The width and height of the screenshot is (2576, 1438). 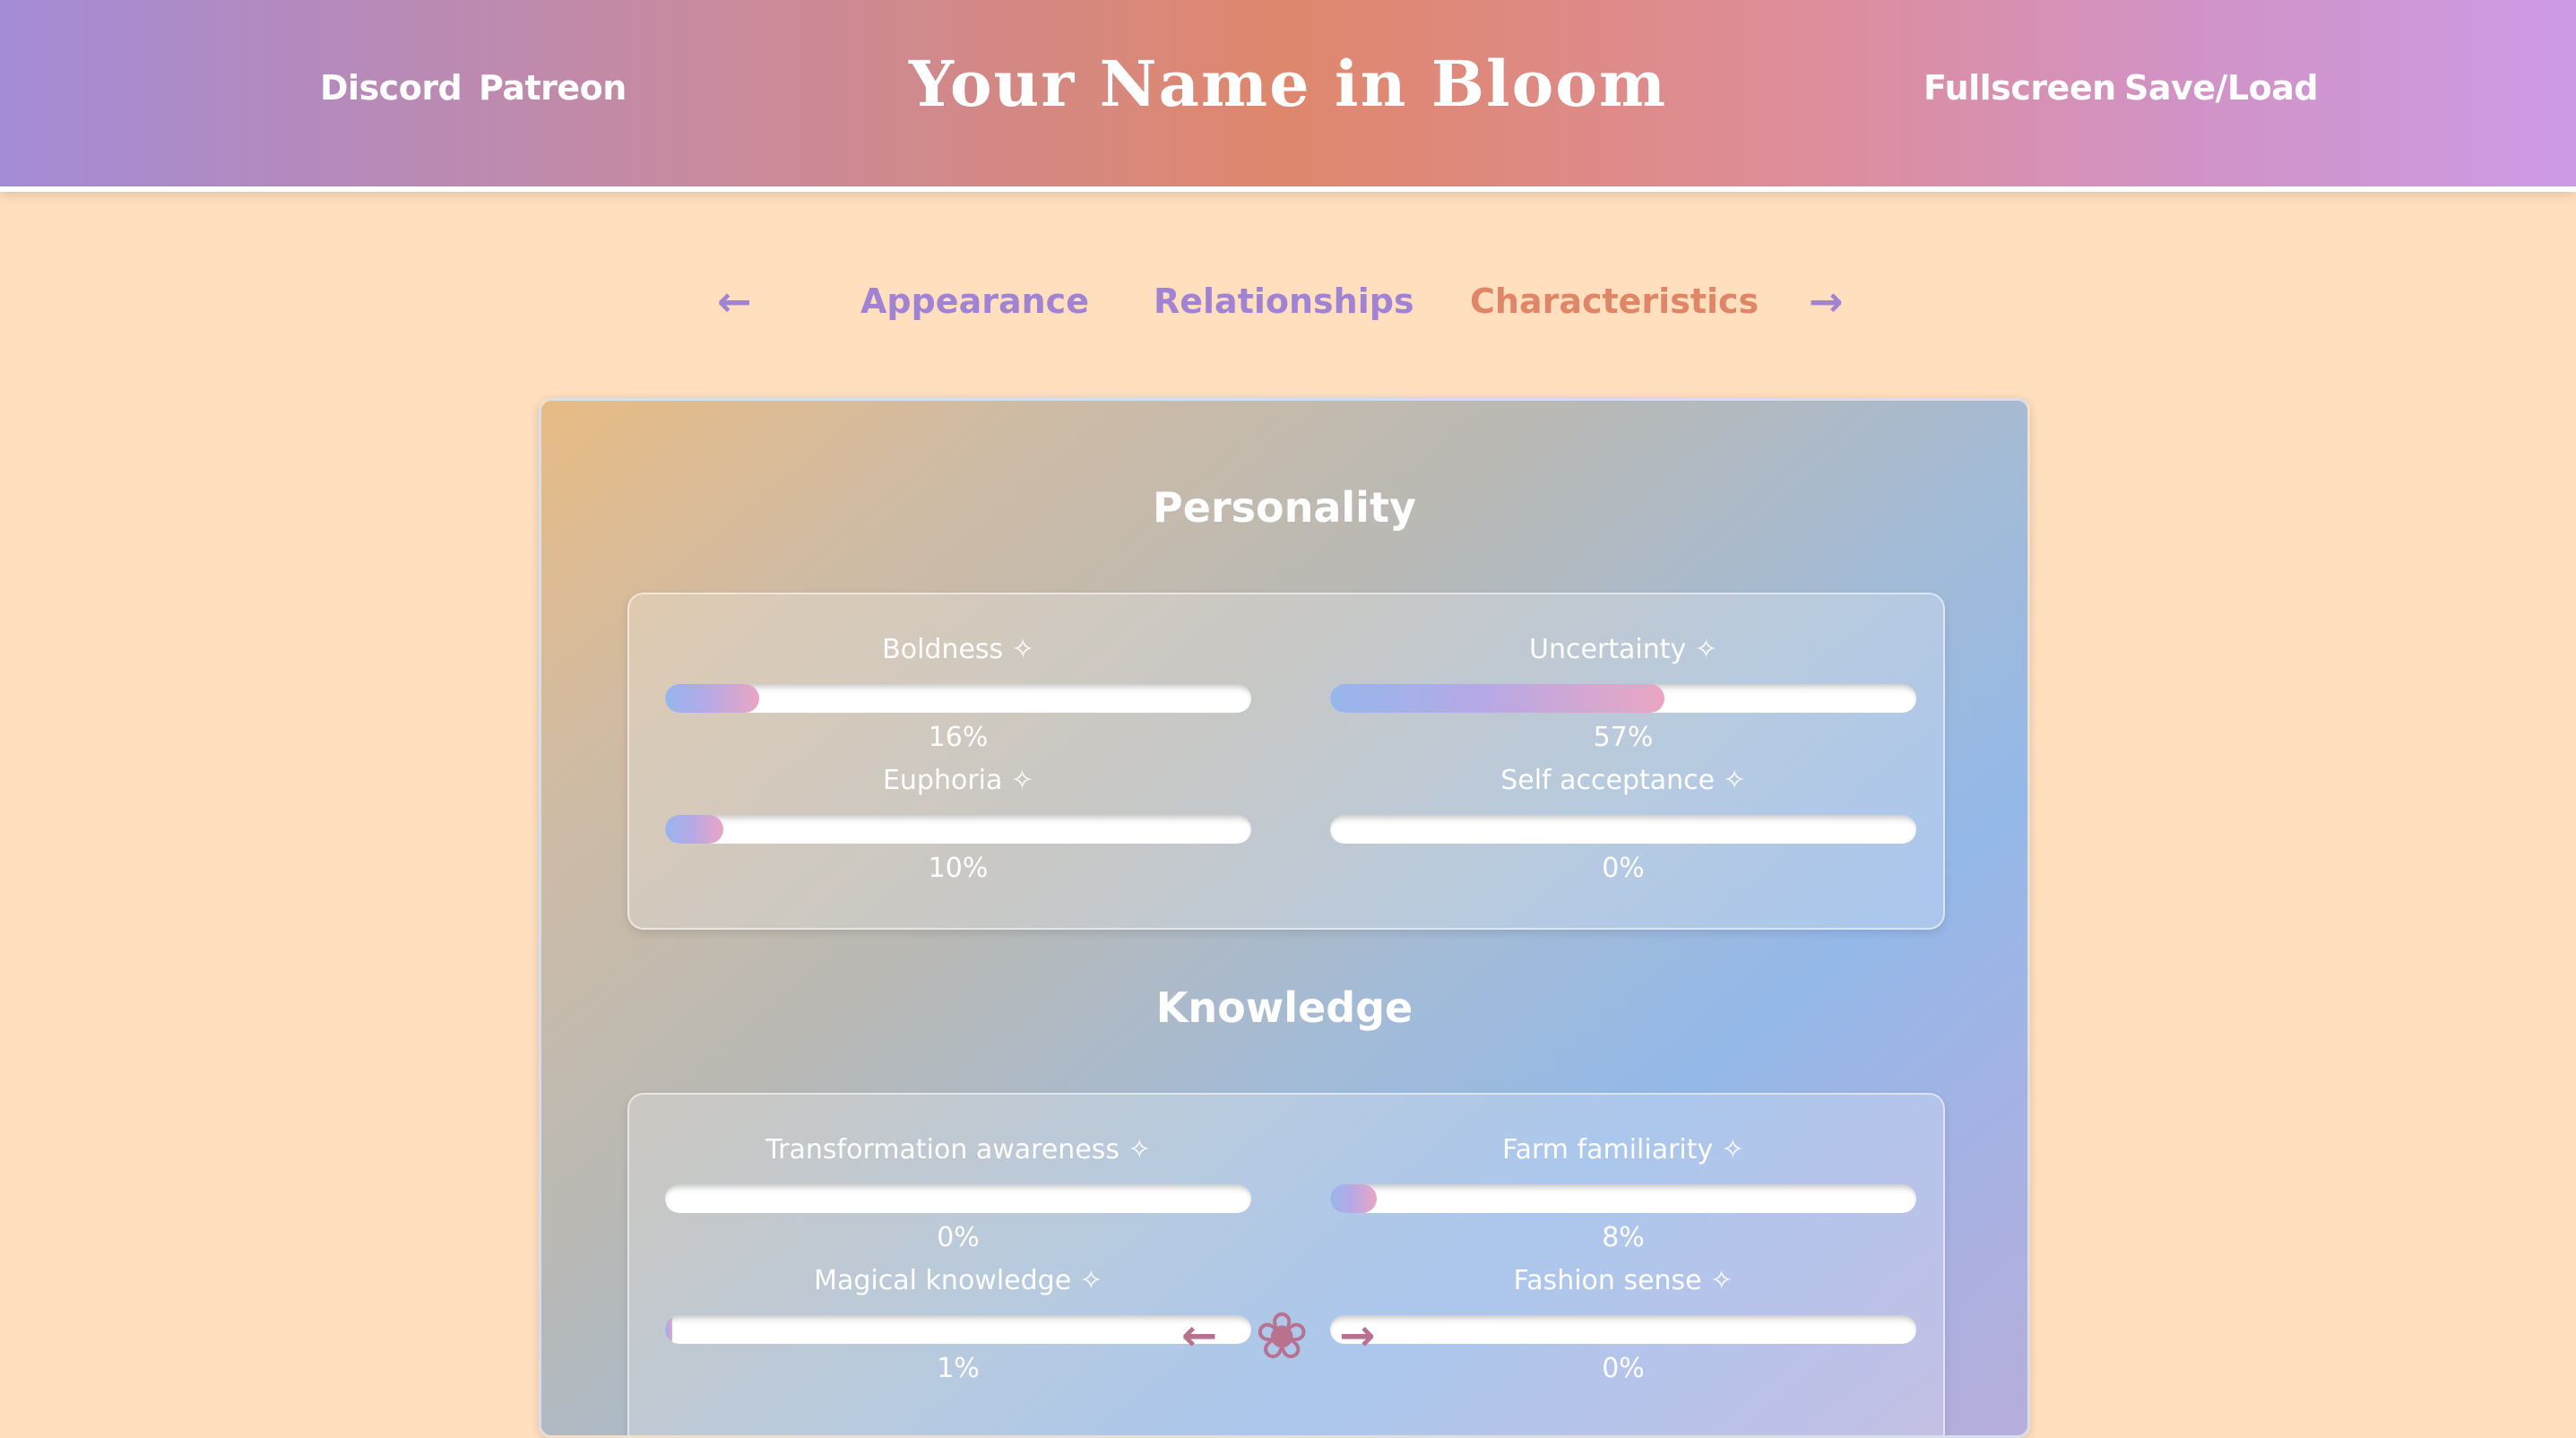 I want to click on stat-self-acceptance: Self acceptance ✧ 0%, so click(x=1623, y=824).